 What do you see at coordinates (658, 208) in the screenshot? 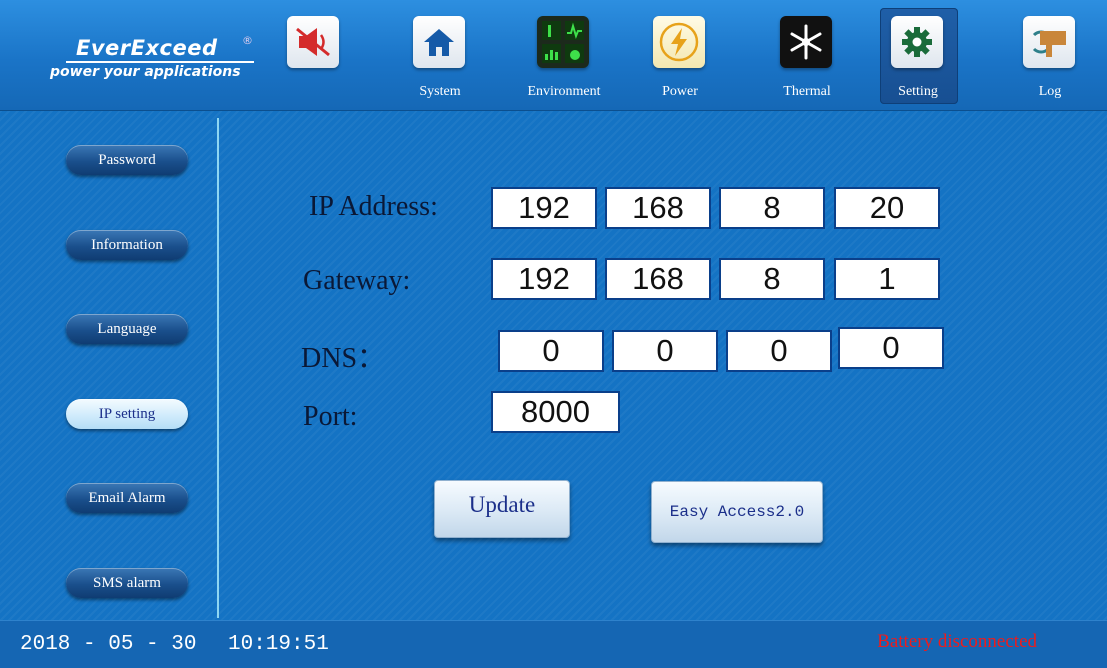
I see `ip-octet-2-field: 168` at bounding box center [658, 208].